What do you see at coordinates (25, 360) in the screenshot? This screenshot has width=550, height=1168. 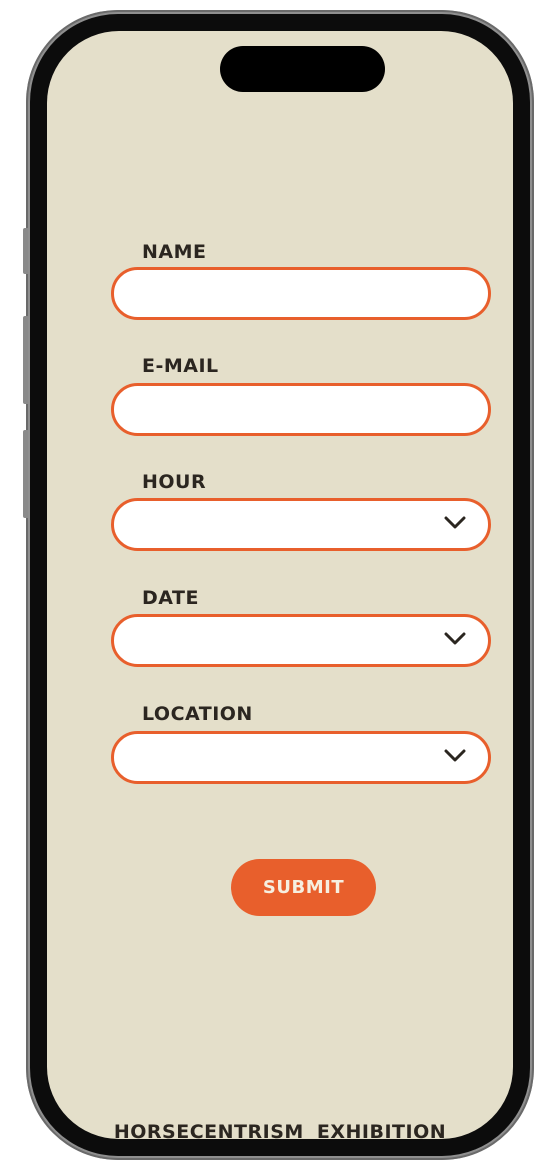 I see `volume-up-button` at bounding box center [25, 360].